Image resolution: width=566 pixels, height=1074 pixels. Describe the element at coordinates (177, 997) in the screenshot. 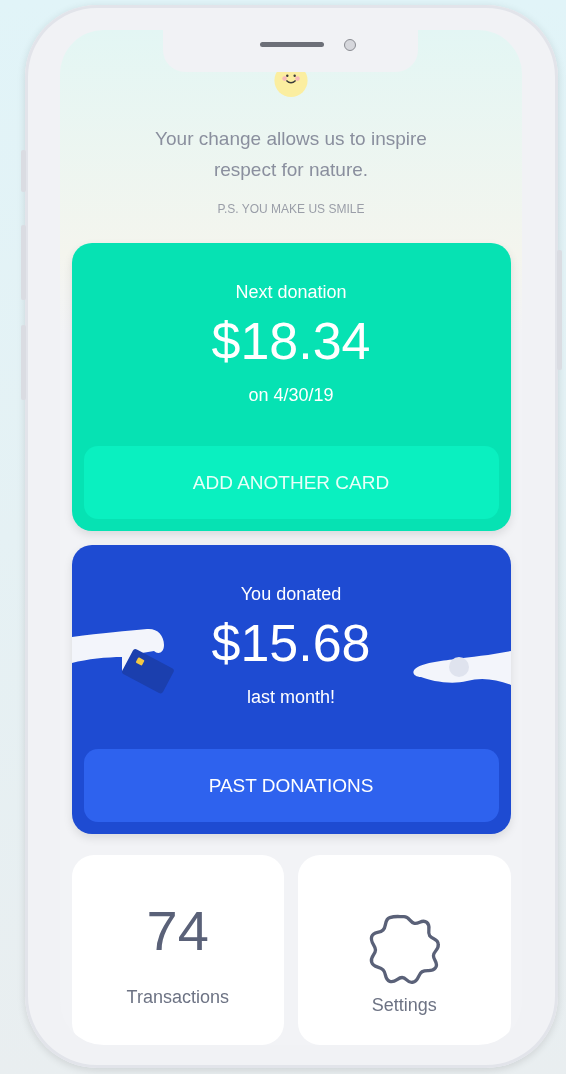

I see `tile-label: Transactions` at that location.